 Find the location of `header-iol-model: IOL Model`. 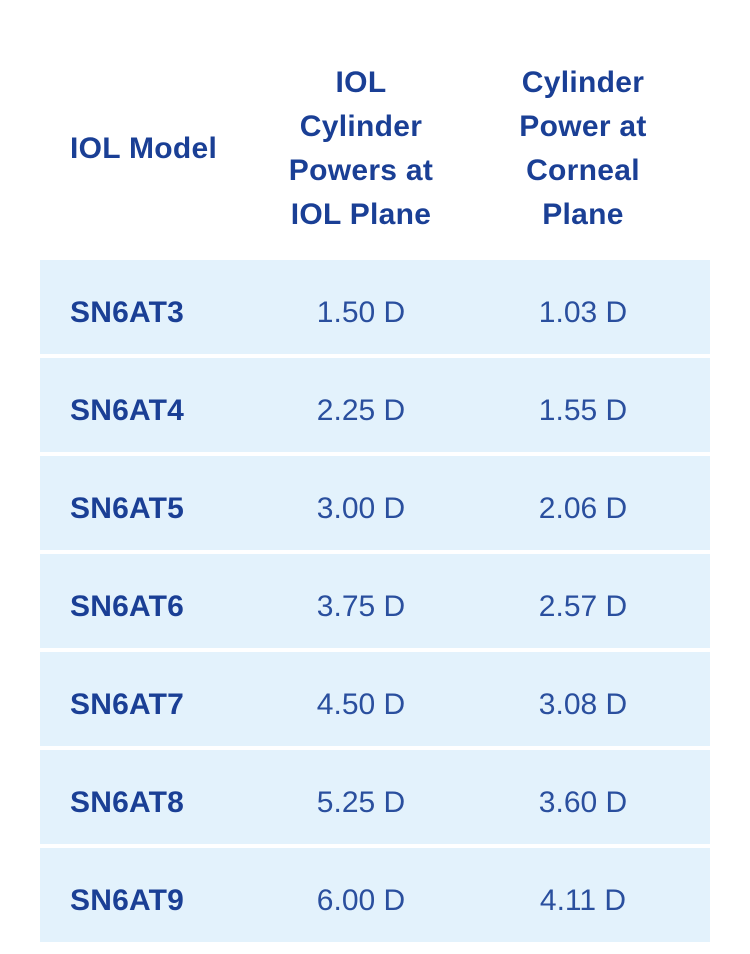

header-iol-model: IOL Model is located at coordinates (144, 148).